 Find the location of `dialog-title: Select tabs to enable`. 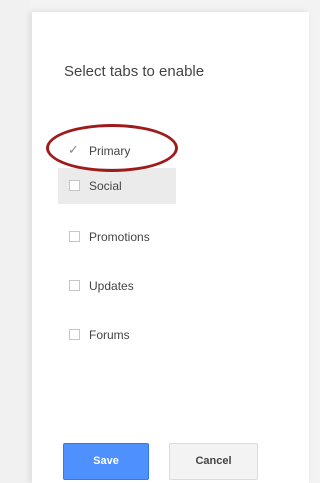

dialog-title: Select tabs to enable is located at coordinates (134, 71).